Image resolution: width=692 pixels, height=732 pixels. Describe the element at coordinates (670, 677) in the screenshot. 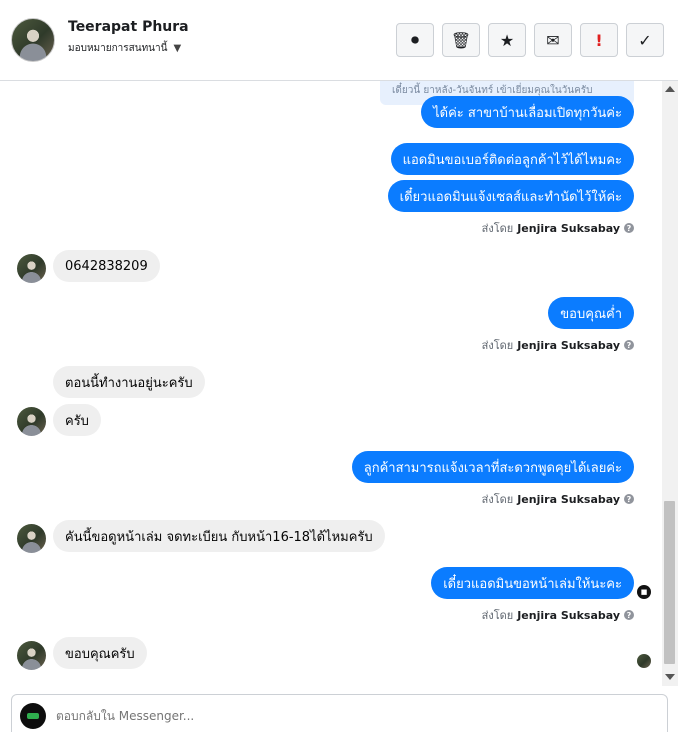

I see `scroll-down-arrow-icon` at that location.